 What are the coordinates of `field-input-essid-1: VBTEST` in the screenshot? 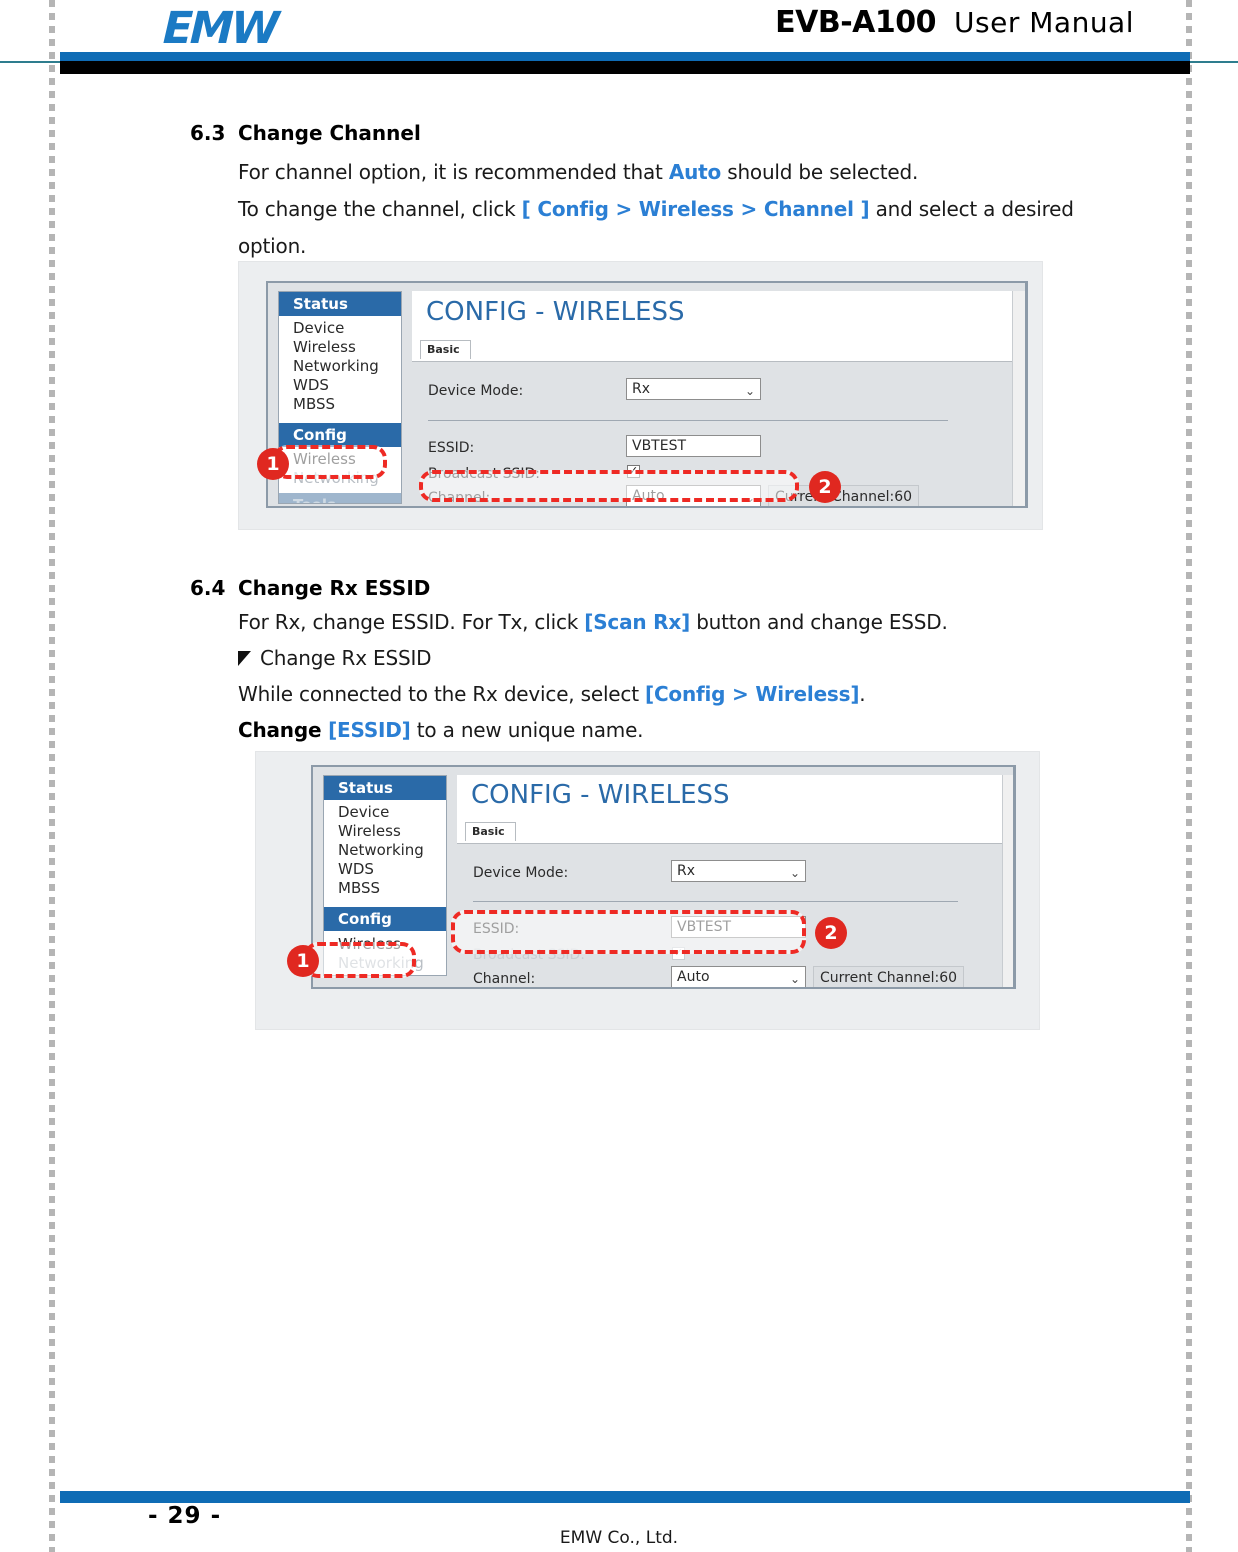 It's located at (693, 446).